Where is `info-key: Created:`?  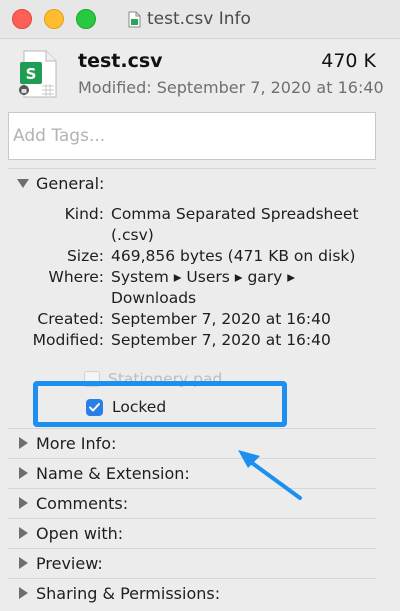 info-key: Created: is located at coordinates (70, 319).